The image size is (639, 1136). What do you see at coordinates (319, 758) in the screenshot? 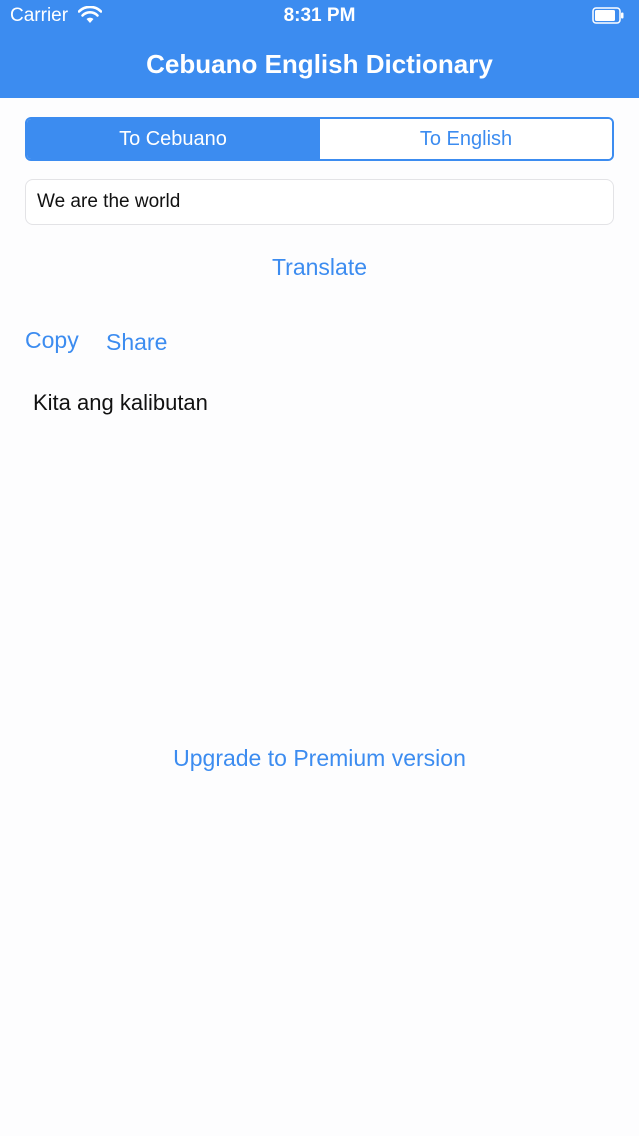
I see `upgrade-premium-button: Upgrade to Premium version` at bounding box center [319, 758].